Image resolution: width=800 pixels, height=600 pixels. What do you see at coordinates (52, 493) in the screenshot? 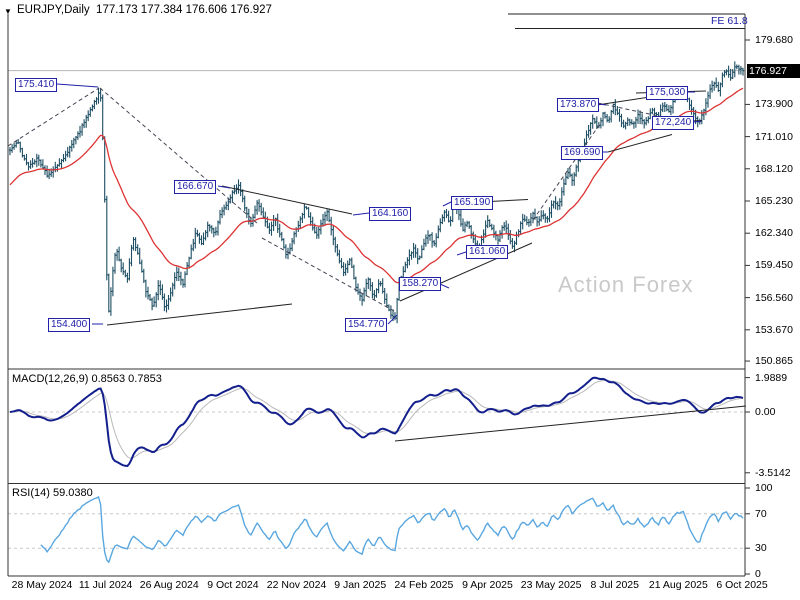
I see `rsi-indicator-label: RSI(14) 59.0380` at bounding box center [52, 493].